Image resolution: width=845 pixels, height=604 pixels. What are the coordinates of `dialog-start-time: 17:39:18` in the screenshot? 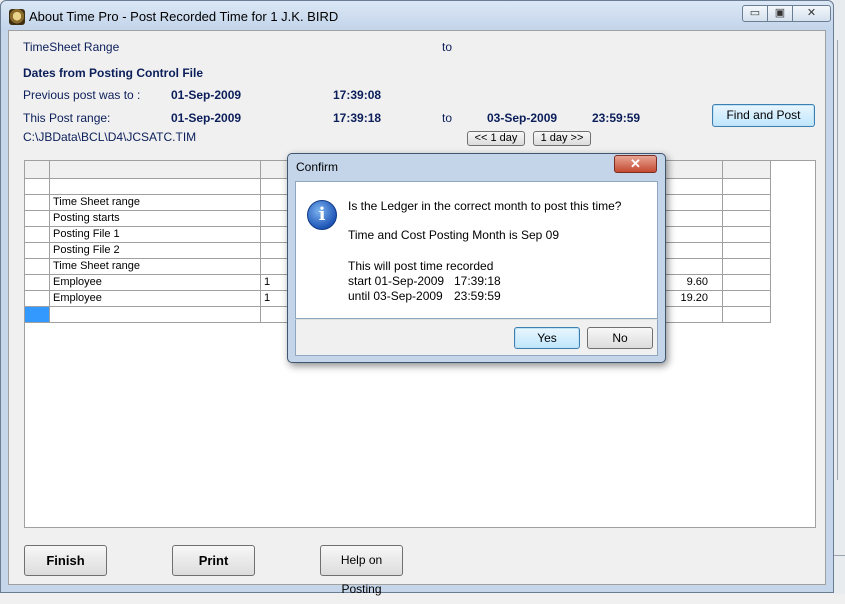 It's located at (477, 281).